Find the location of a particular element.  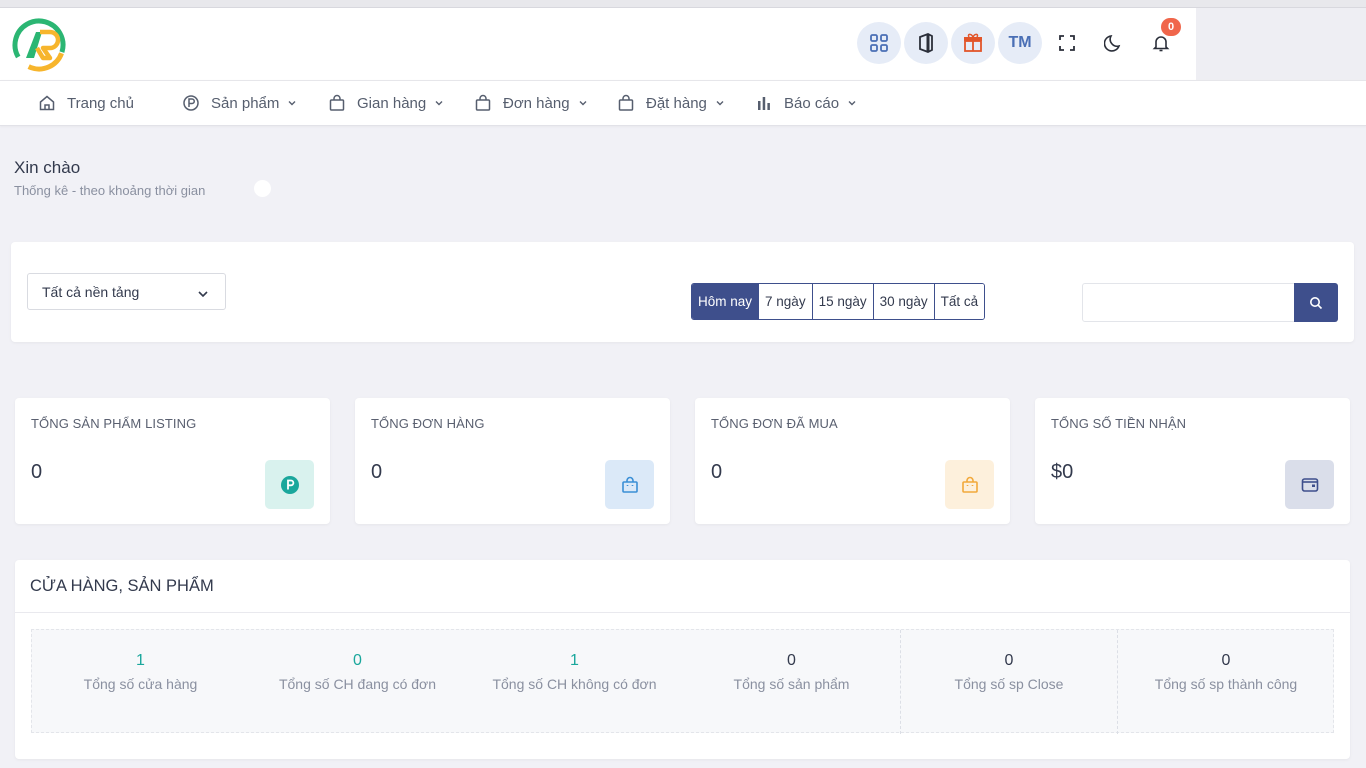

nav-item-label: Báo cáo is located at coordinates (812, 103).